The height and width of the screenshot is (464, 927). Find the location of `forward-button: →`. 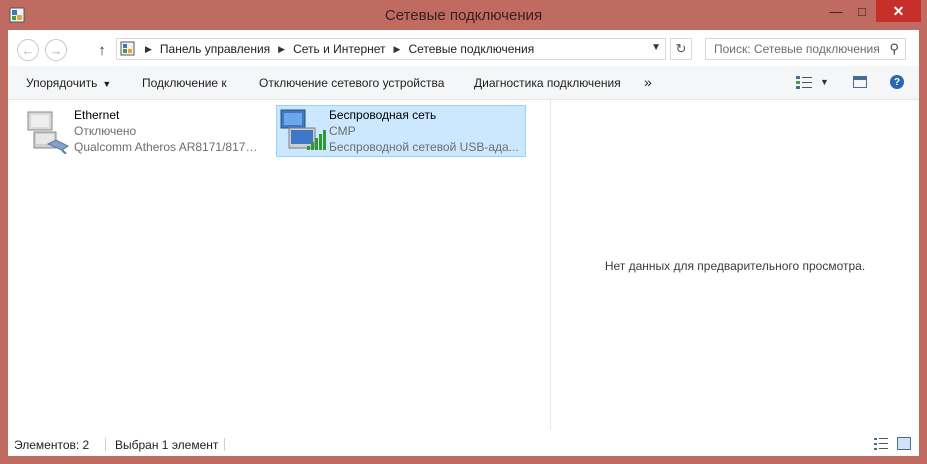

forward-button: → is located at coordinates (56, 50).